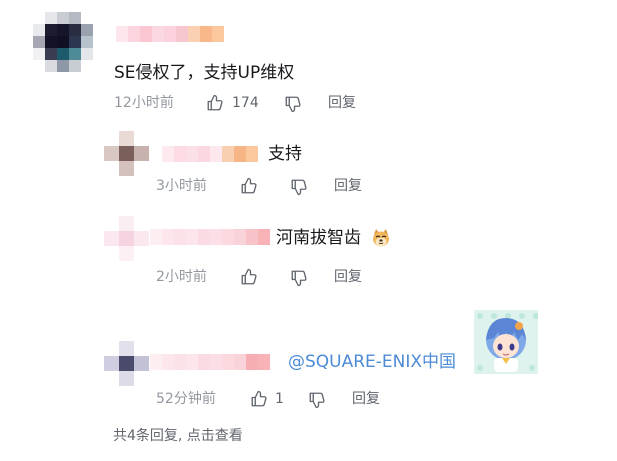  I want to click on comment-time: 12小时前, so click(144, 103).